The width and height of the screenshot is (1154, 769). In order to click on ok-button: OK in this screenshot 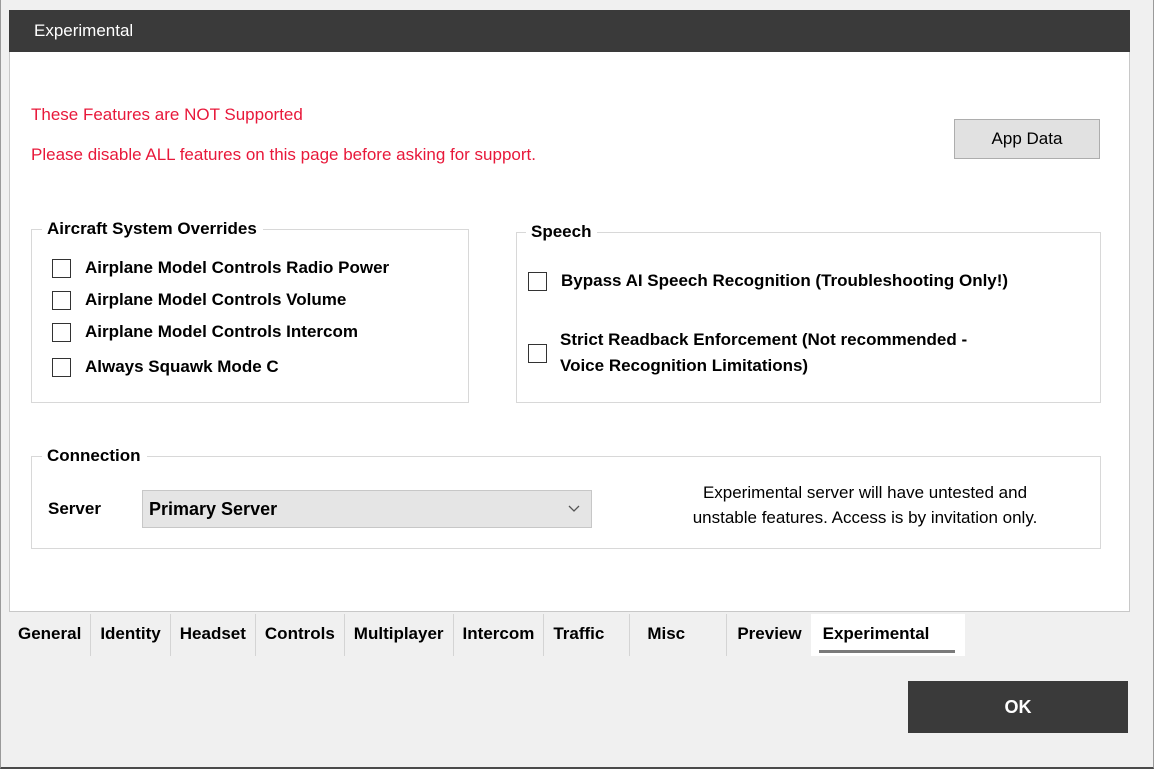, I will do `click(1018, 707)`.